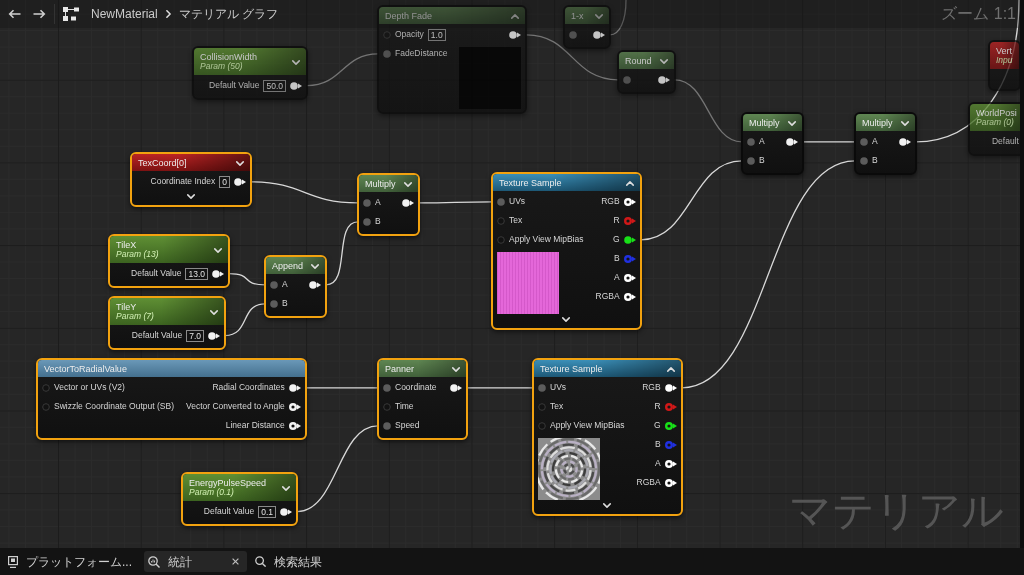 This screenshot has width=1024, height=575. I want to click on material-node: TileX Param (13) Default Value 13.0, so click(169, 261).